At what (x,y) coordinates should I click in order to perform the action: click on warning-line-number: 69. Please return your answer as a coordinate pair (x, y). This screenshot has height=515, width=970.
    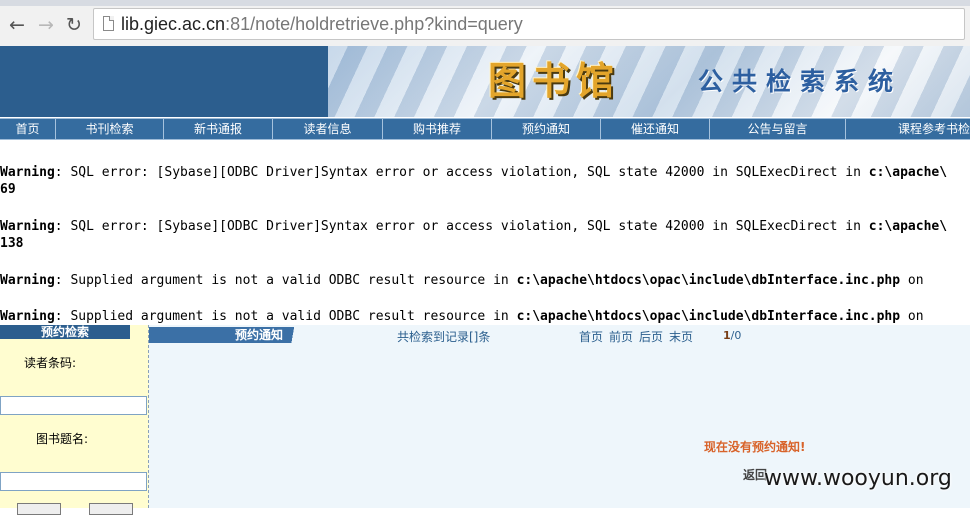
    Looking at the image, I should click on (8, 190).